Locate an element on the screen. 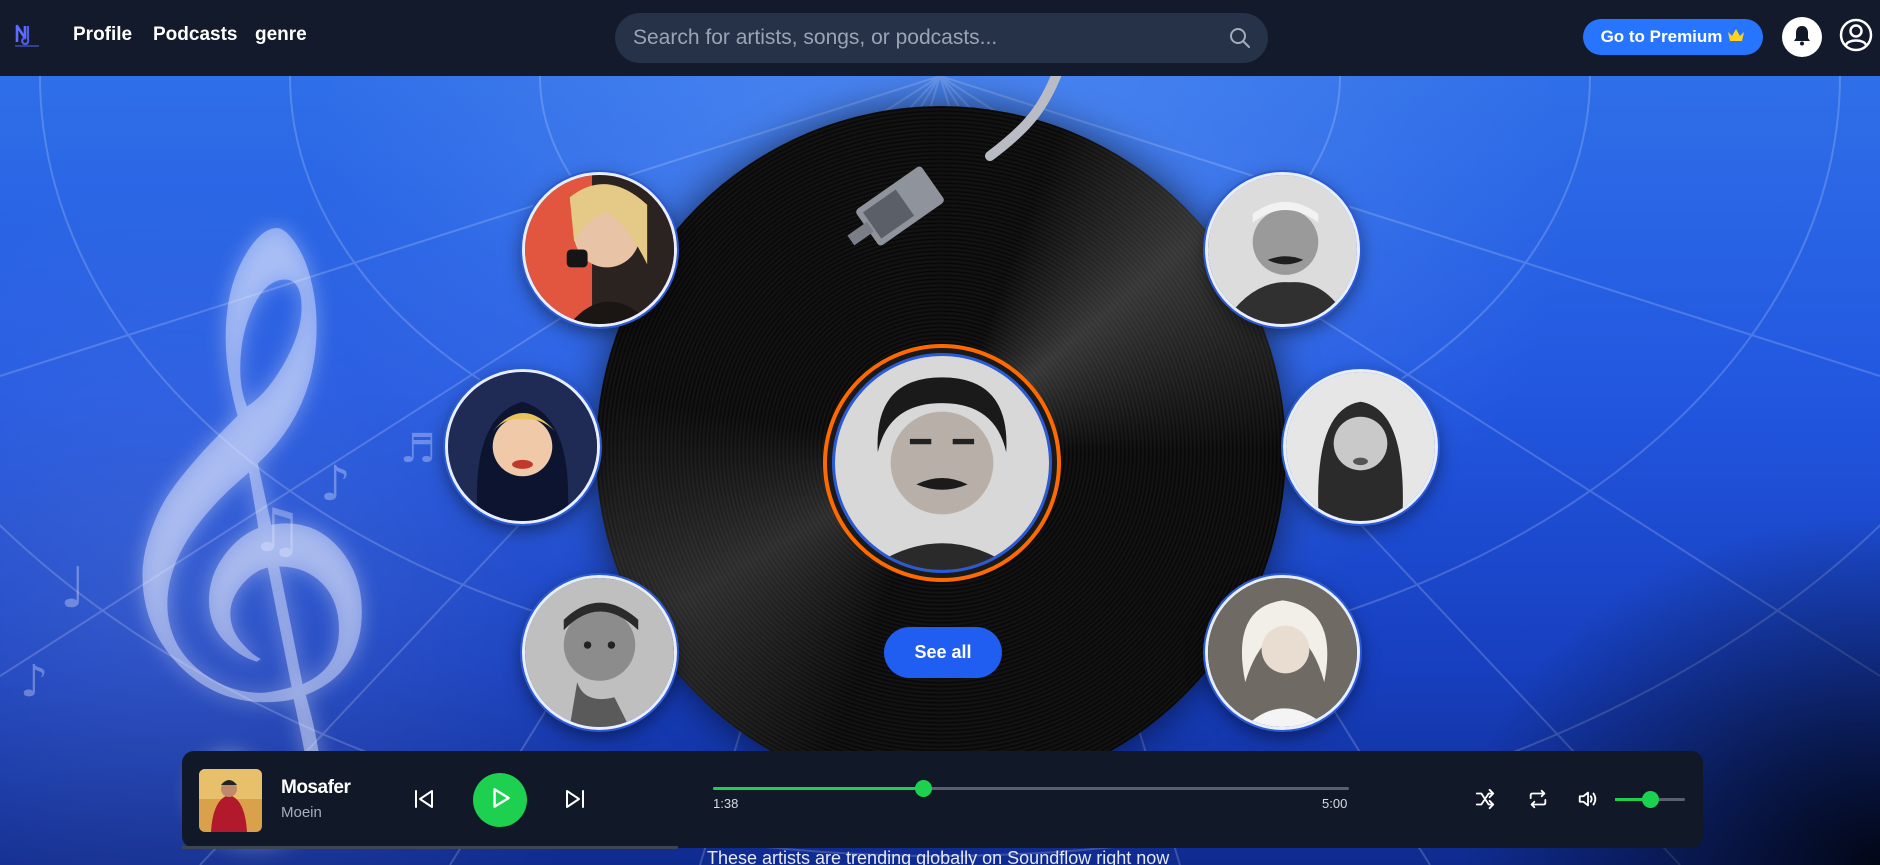 The width and height of the screenshot is (1880, 865). bell-icon is located at coordinates (1802, 37).